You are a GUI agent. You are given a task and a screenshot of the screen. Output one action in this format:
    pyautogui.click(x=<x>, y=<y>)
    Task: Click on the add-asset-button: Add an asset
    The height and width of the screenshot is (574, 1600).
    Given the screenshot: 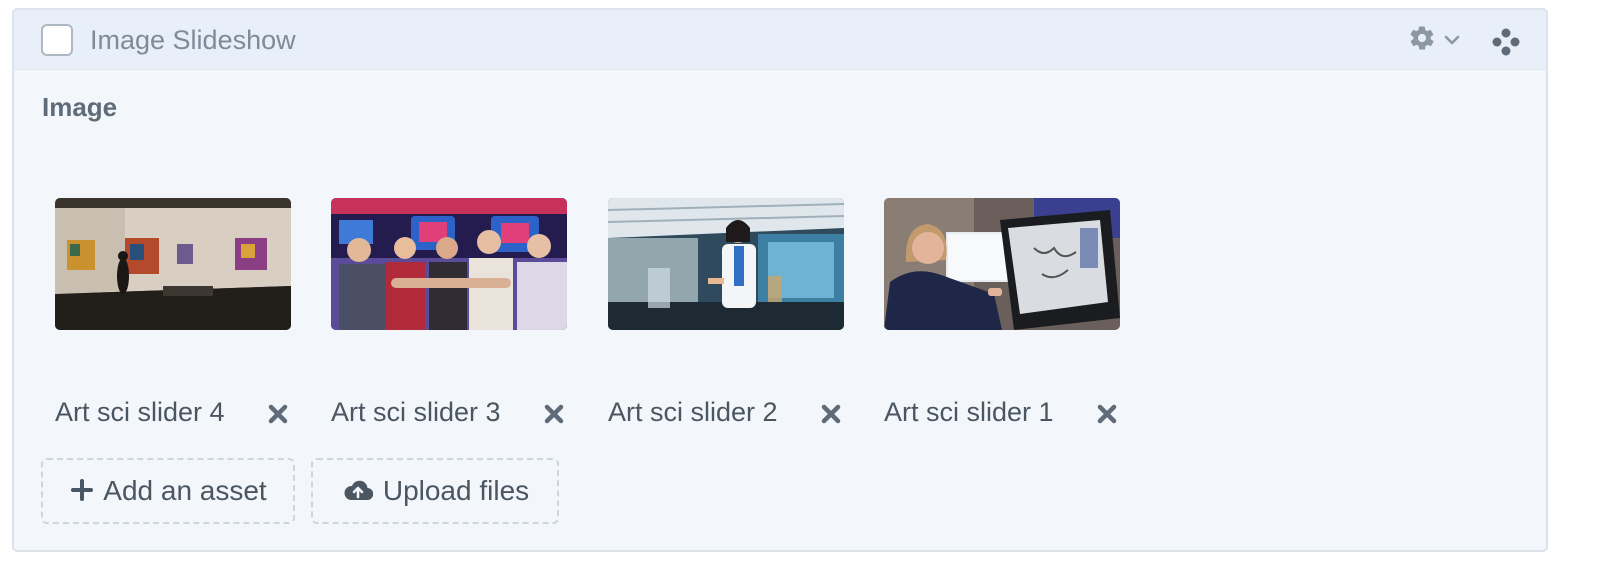 What is the action you would take?
    pyautogui.click(x=168, y=491)
    